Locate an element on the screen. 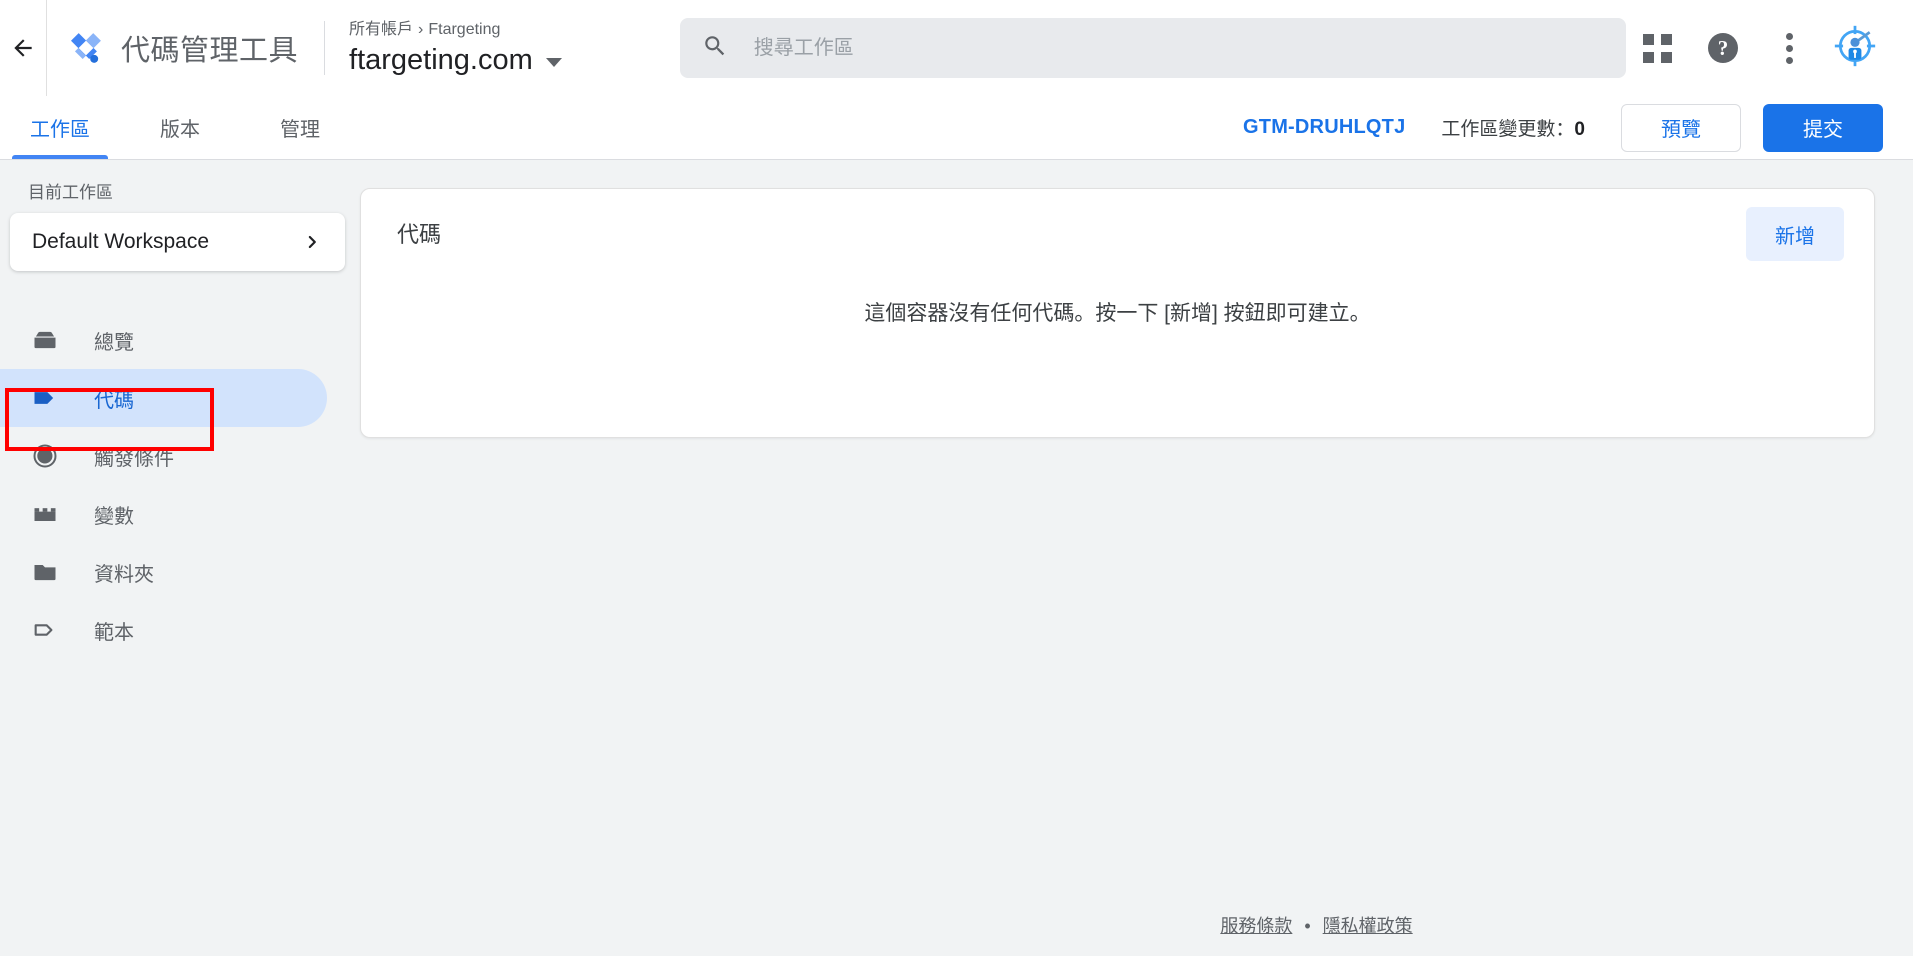  topbar-actions: ? is located at coordinates (1771, 48).